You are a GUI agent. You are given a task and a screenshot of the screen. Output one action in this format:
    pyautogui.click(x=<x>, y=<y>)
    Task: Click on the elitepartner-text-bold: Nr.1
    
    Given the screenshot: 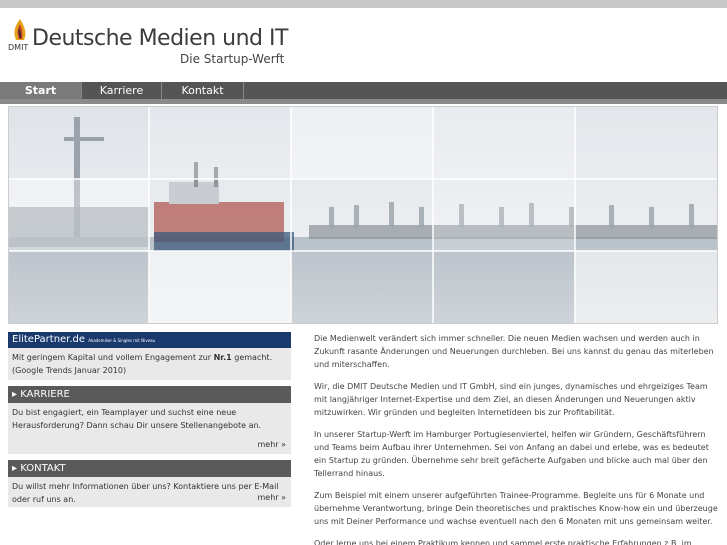 What is the action you would take?
    pyautogui.click(x=222, y=357)
    